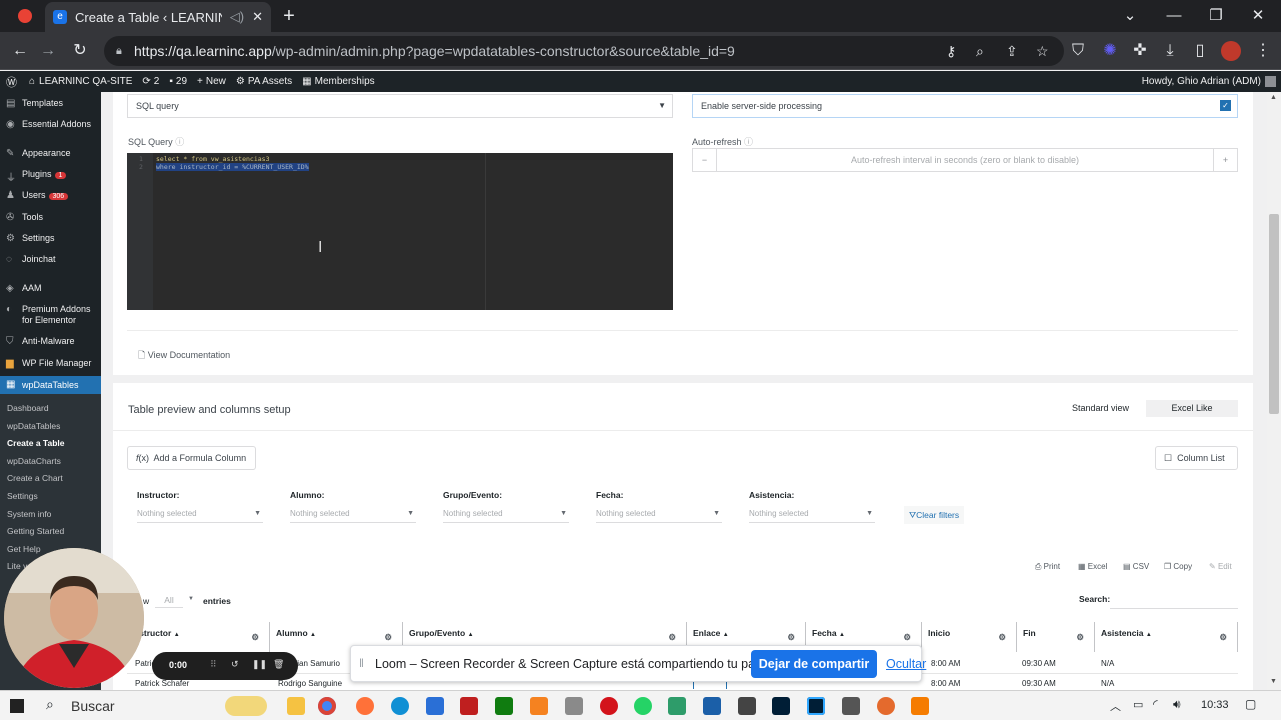 The width and height of the screenshot is (1281, 720). What do you see at coordinates (1216, 16) in the screenshot?
I see `maximize-icon: ❐` at bounding box center [1216, 16].